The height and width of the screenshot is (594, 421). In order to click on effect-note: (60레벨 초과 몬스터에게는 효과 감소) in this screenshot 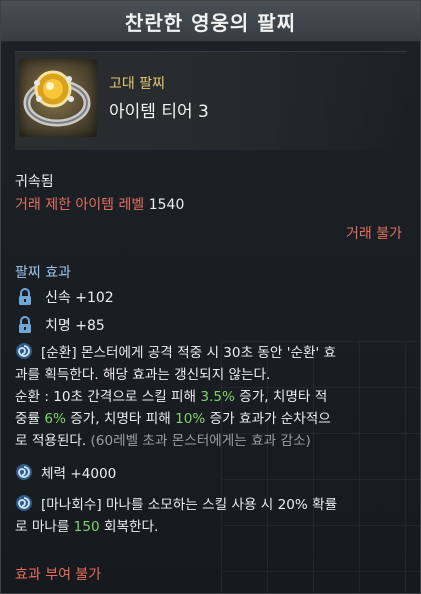, I will do `click(200, 441)`.